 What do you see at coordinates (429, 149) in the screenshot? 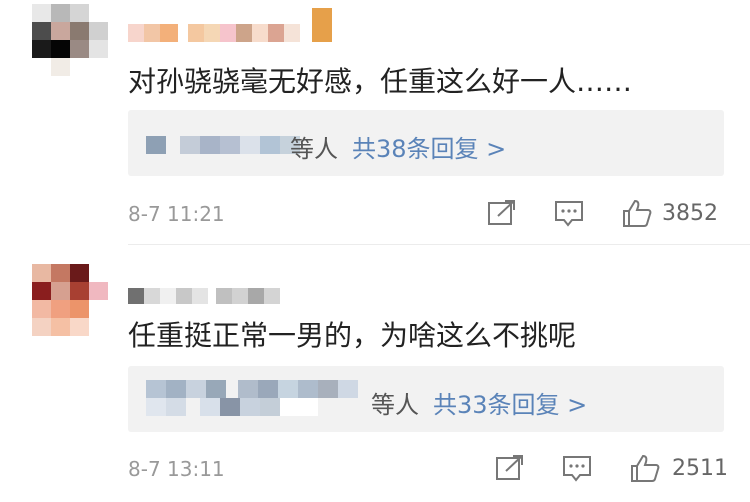
I see `reply-count-link: 共38条回复 >` at bounding box center [429, 149].